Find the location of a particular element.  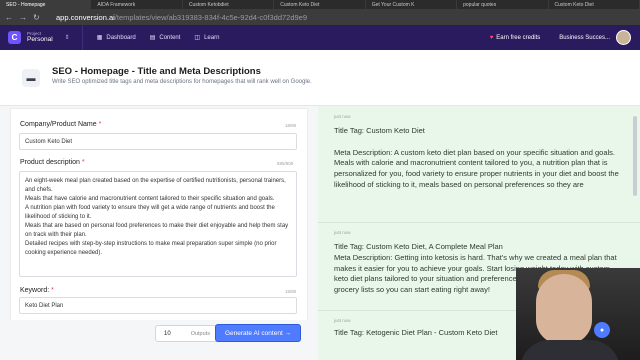

nav-learn: ◫ Learn is located at coordinates (207, 38).